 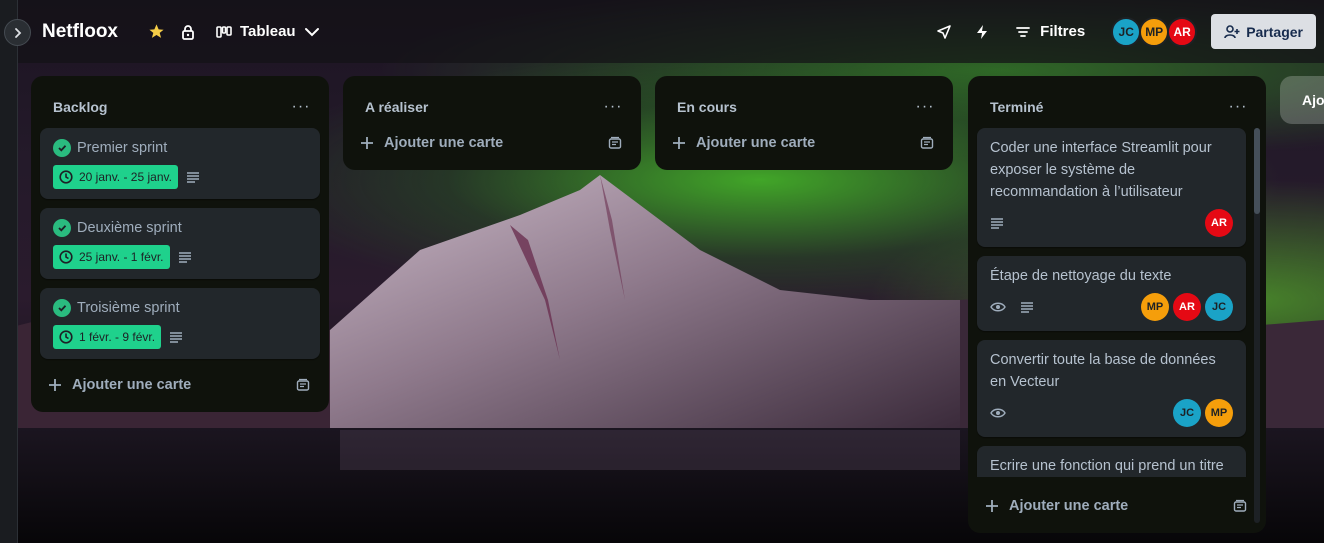 I want to click on filters-button: Filtres, so click(x=1050, y=31).